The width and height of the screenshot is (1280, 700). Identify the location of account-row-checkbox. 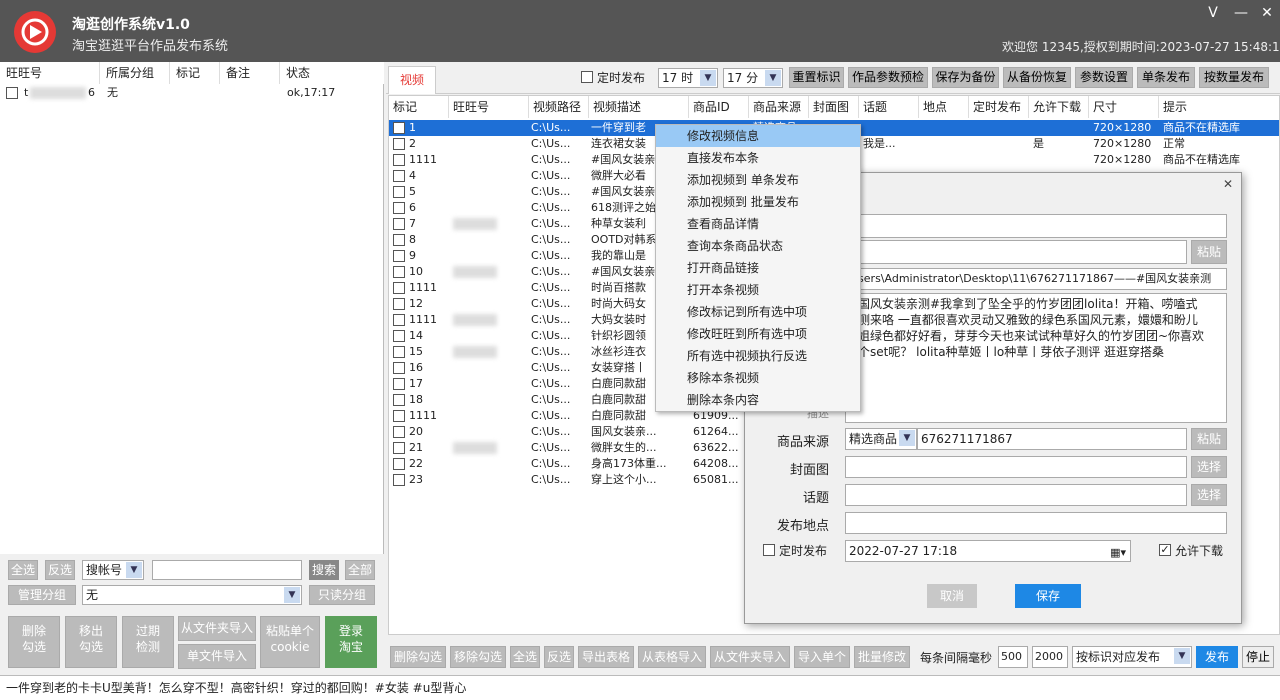
(12, 93).